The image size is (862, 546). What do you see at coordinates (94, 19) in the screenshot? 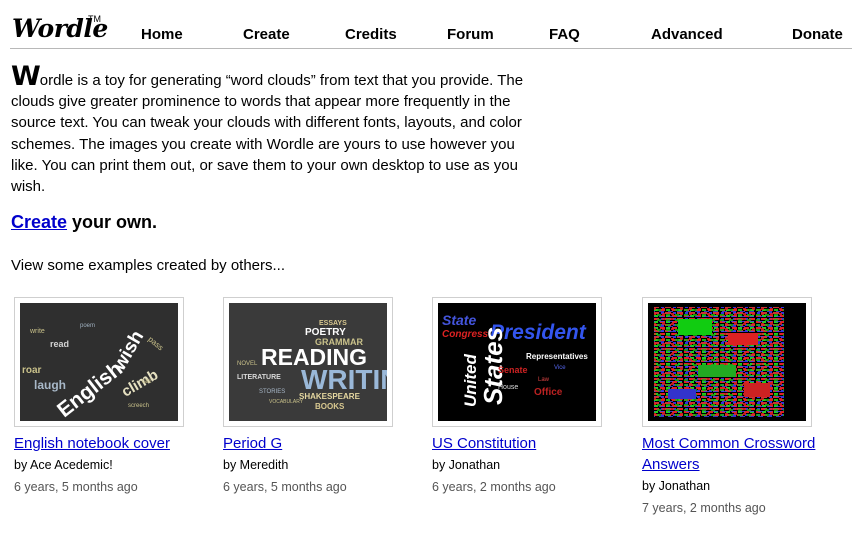
I see `trademark-mark: TM` at bounding box center [94, 19].